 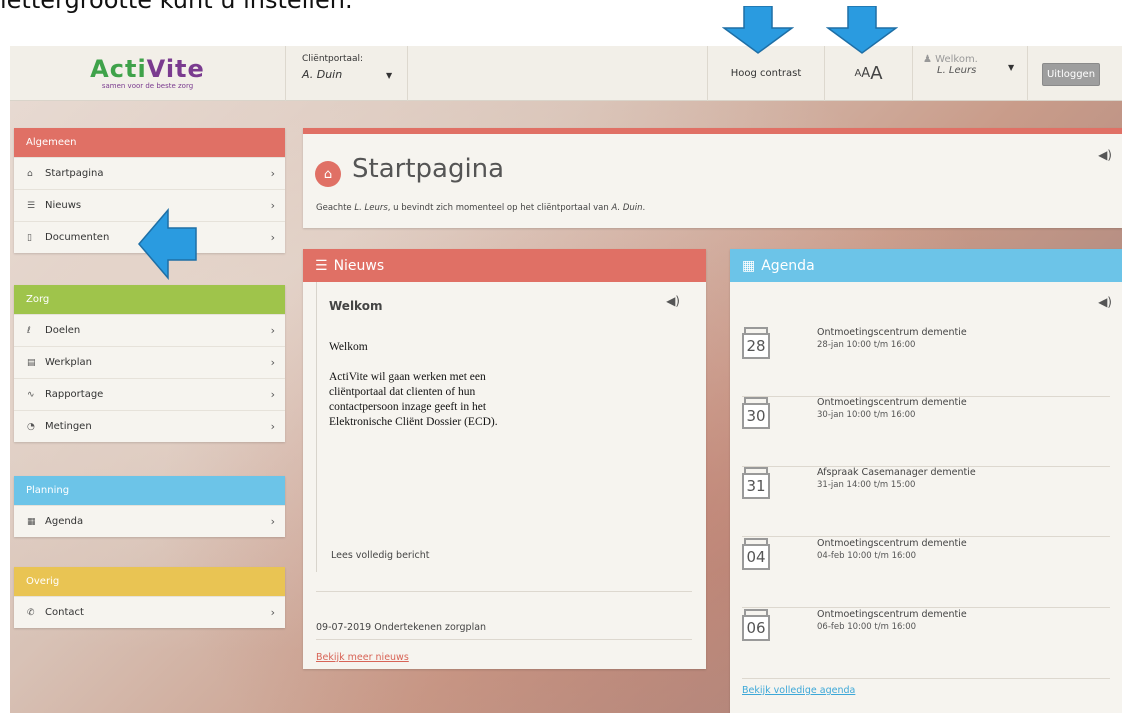 What do you see at coordinates (149, 521) in the screenshot?
I see `sidebar-item-agenda: ▦ Agenda ›` at bounding box center [149, 521].